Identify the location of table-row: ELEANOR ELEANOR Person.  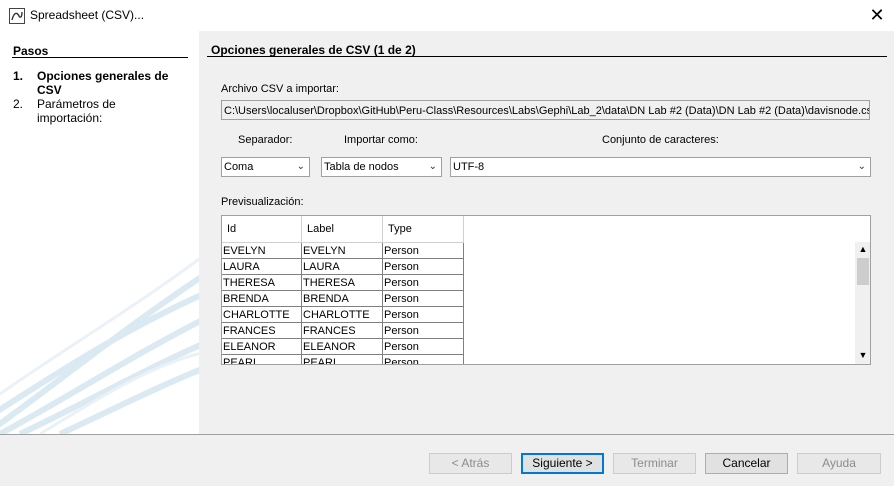
(343, 346).